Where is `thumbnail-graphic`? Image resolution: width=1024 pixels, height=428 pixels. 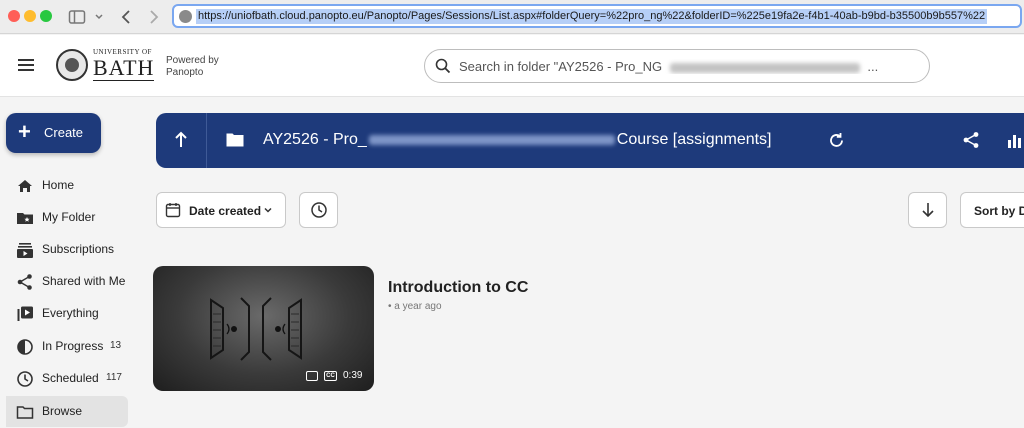 thumbnail-graphic is located at coordinates (256, 329).